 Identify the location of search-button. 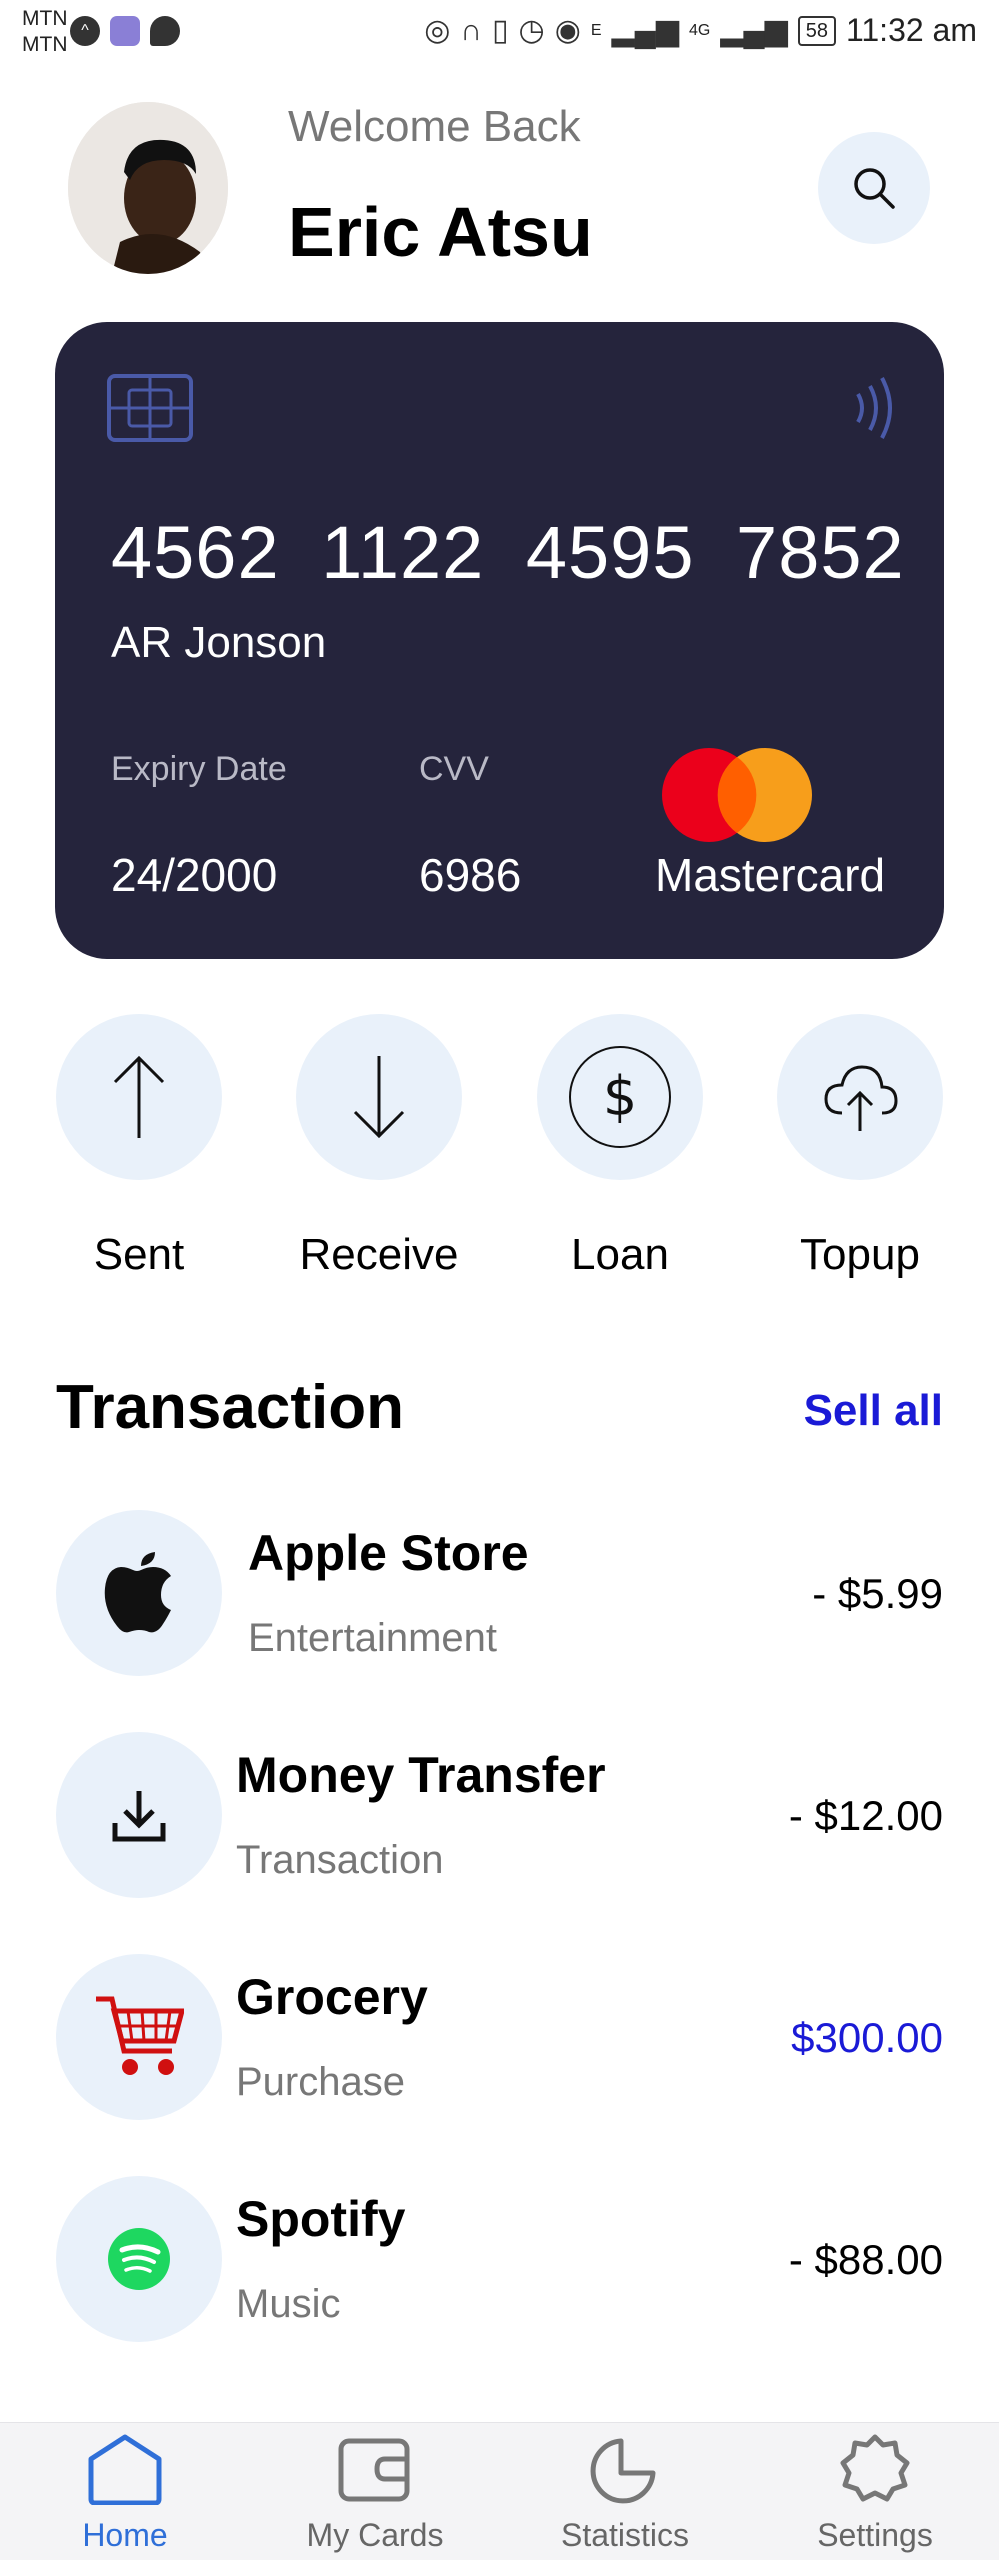
(874, 188).